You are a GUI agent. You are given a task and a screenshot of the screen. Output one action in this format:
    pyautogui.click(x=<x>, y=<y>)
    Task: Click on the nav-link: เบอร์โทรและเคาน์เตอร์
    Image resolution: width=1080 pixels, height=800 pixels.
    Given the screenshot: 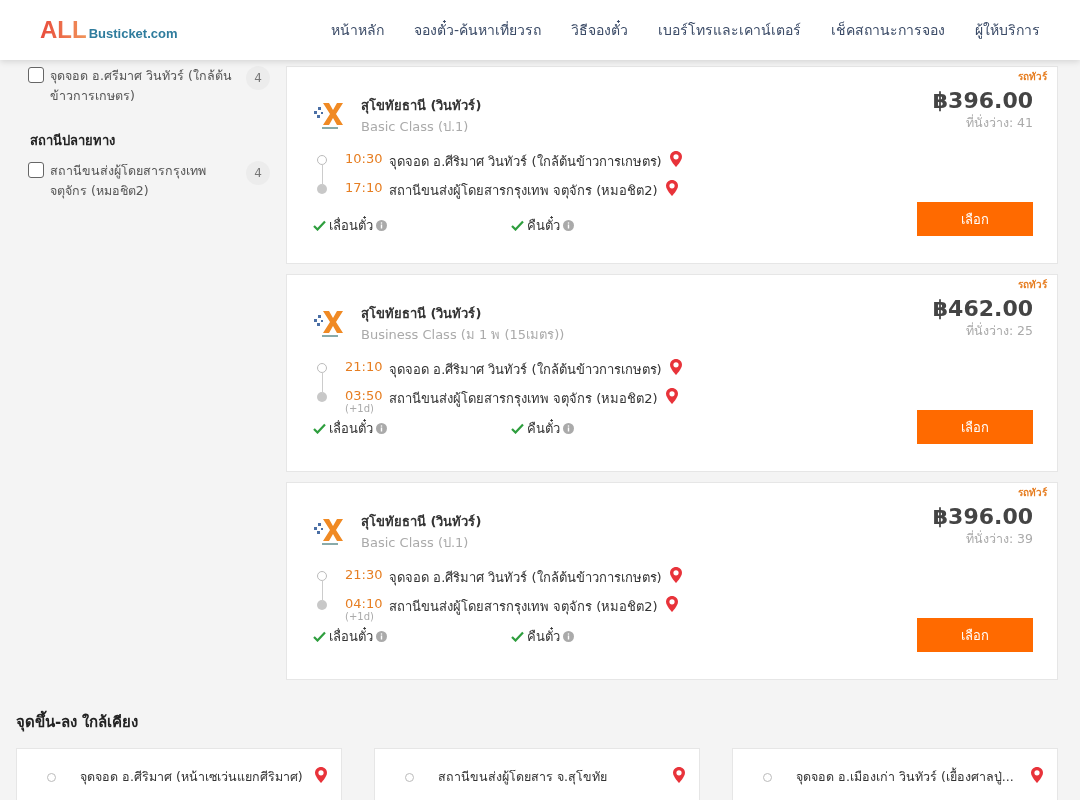 What is the action you would take?
    pyautogui.click(x=729, y=30)
    